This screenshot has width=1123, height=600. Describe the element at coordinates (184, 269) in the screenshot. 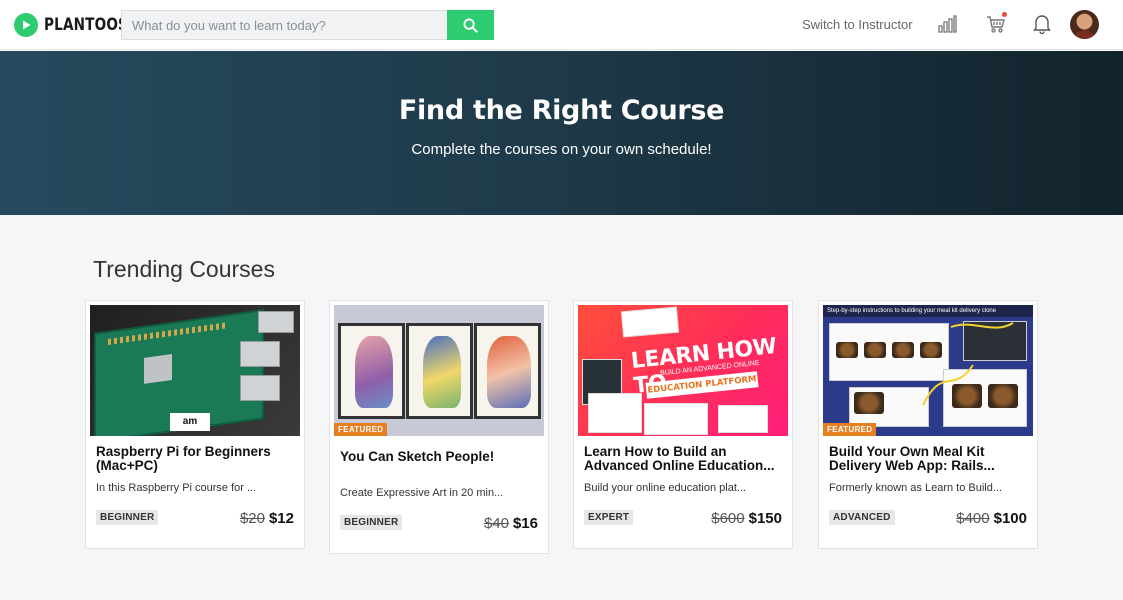

I see `section-title: Trending Courses` at that location.